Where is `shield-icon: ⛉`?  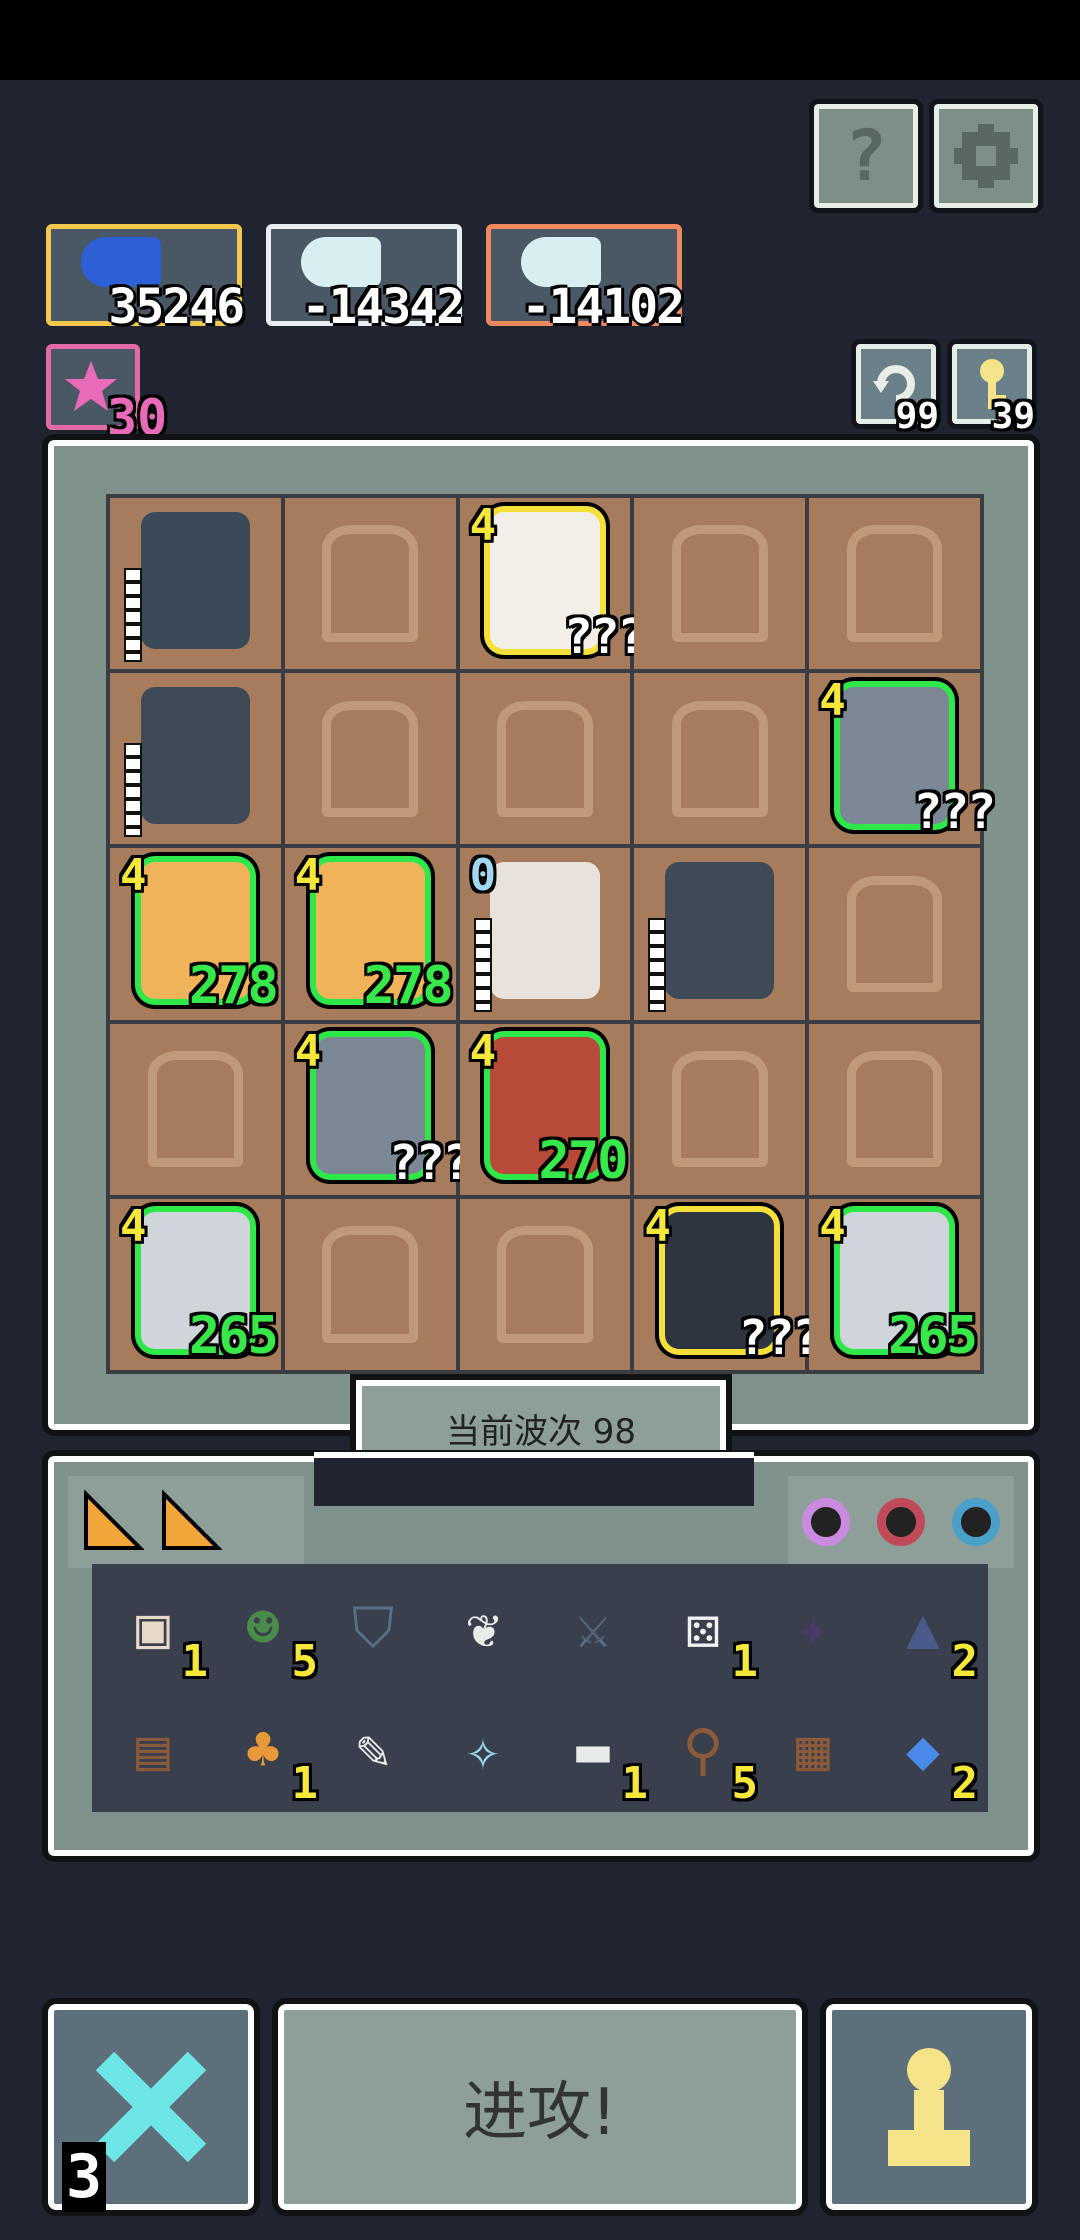
shield-icon: ⛉ is located at coordinates (373, 1628).